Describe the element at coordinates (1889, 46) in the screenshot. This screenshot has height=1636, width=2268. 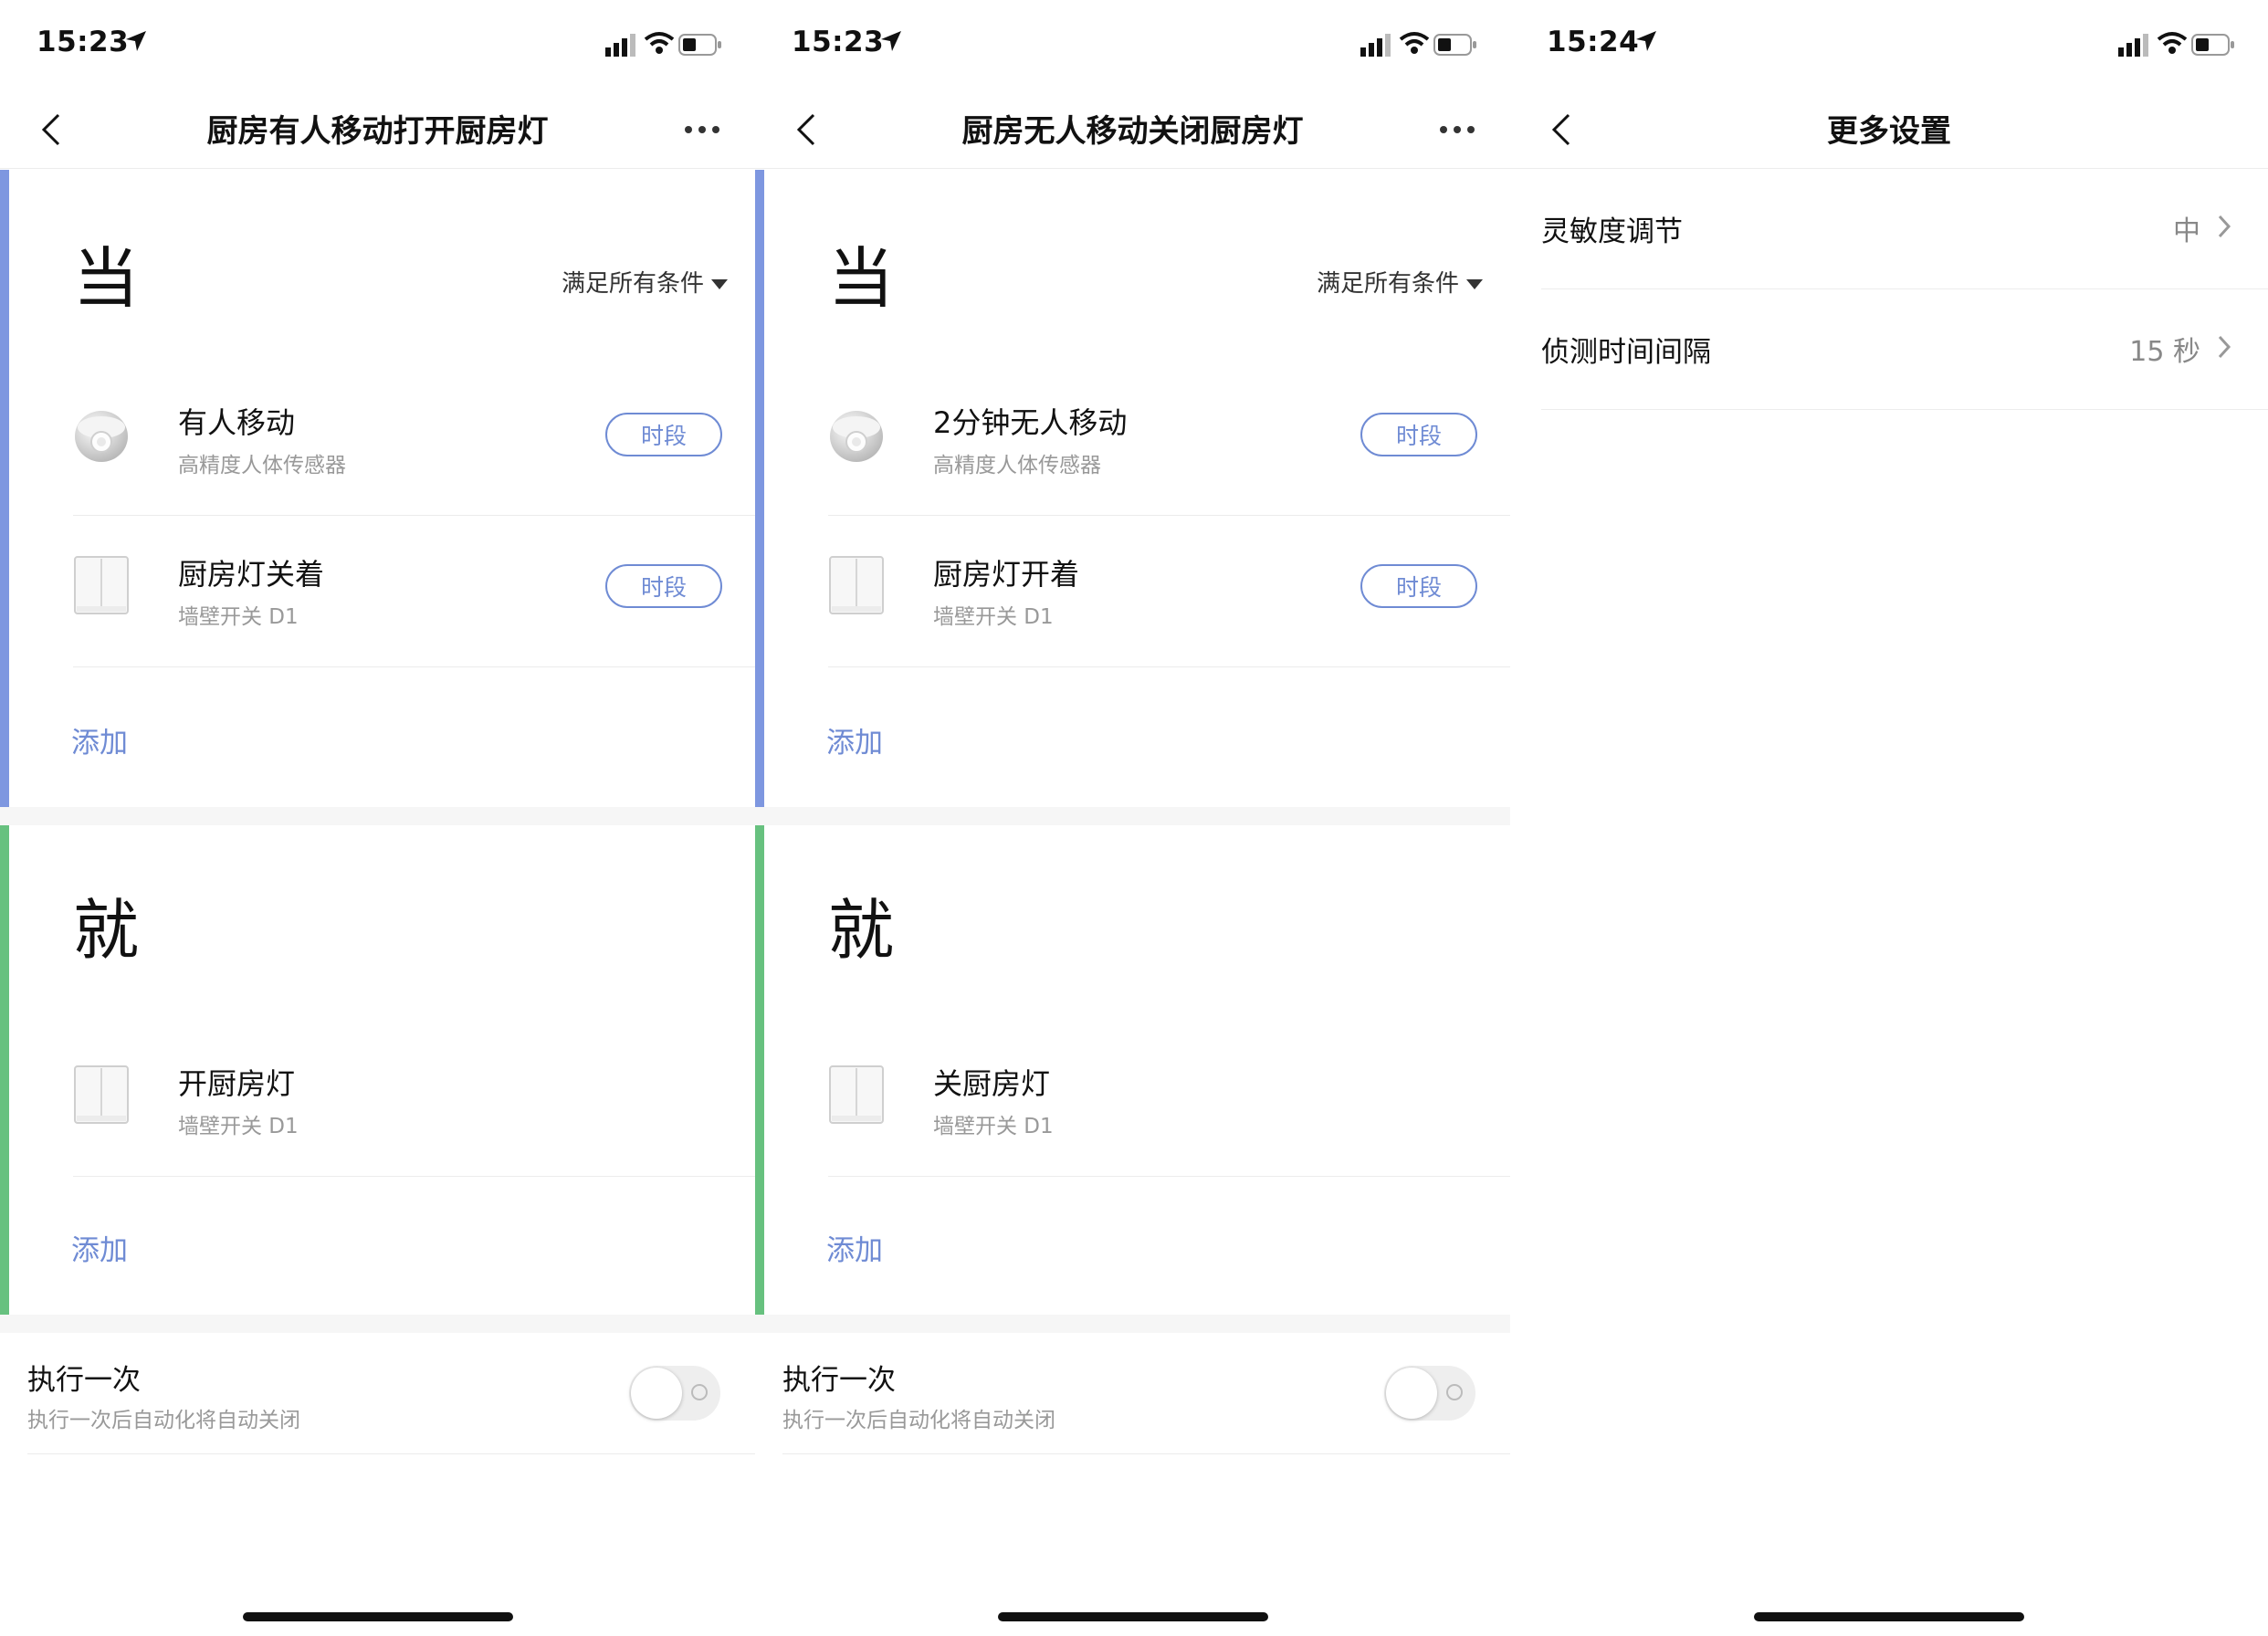
I see `status-bar: 15:24` at that location.